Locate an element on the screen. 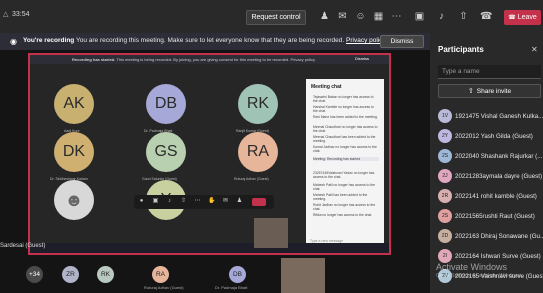  more-icon: ⋯ is located at coordinates (396, 16).